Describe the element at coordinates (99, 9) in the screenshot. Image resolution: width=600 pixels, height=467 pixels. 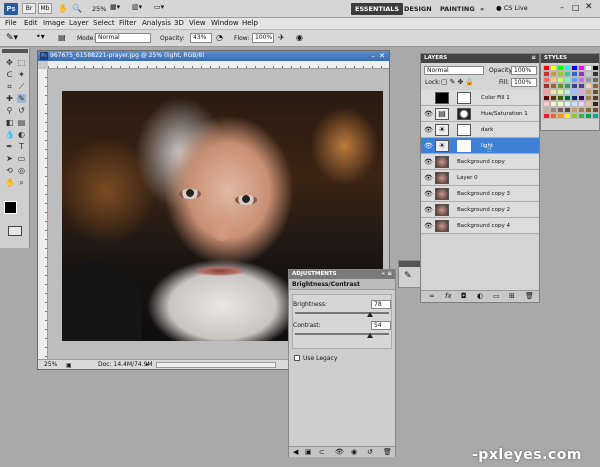
I see `zoom-level: 25%` at that location.